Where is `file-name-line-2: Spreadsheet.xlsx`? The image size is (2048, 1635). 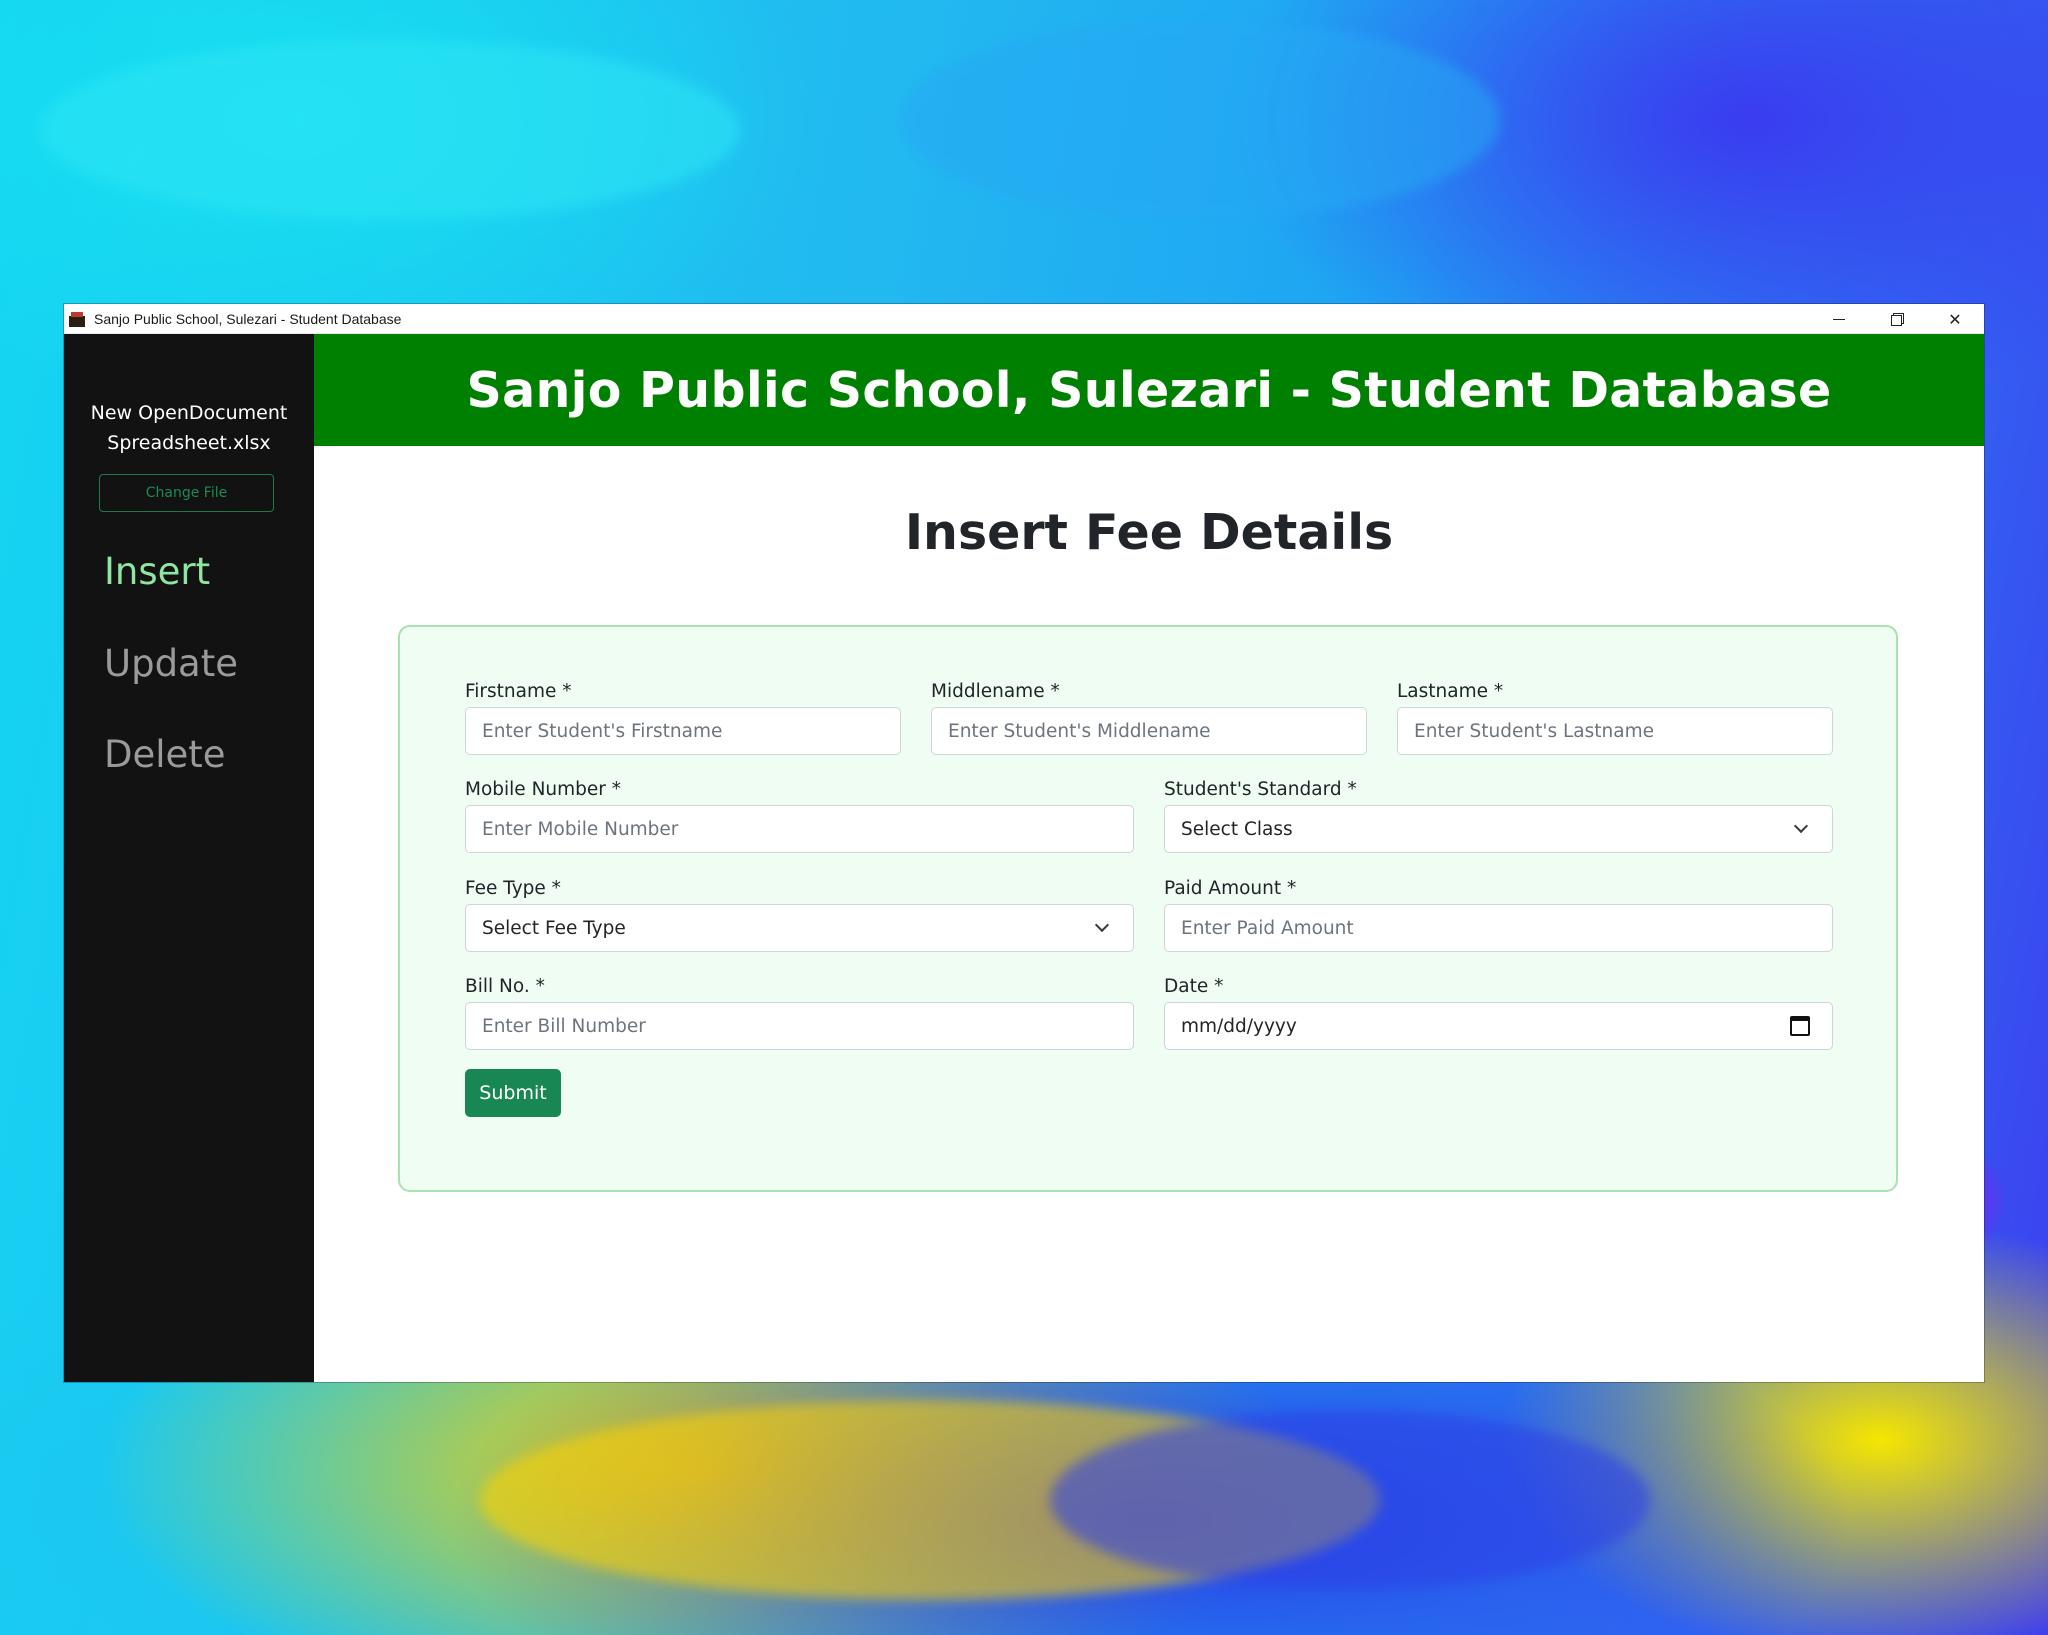 file-name-line-2: Spreadsheet.xlsx is located at coordinates (189, 443).